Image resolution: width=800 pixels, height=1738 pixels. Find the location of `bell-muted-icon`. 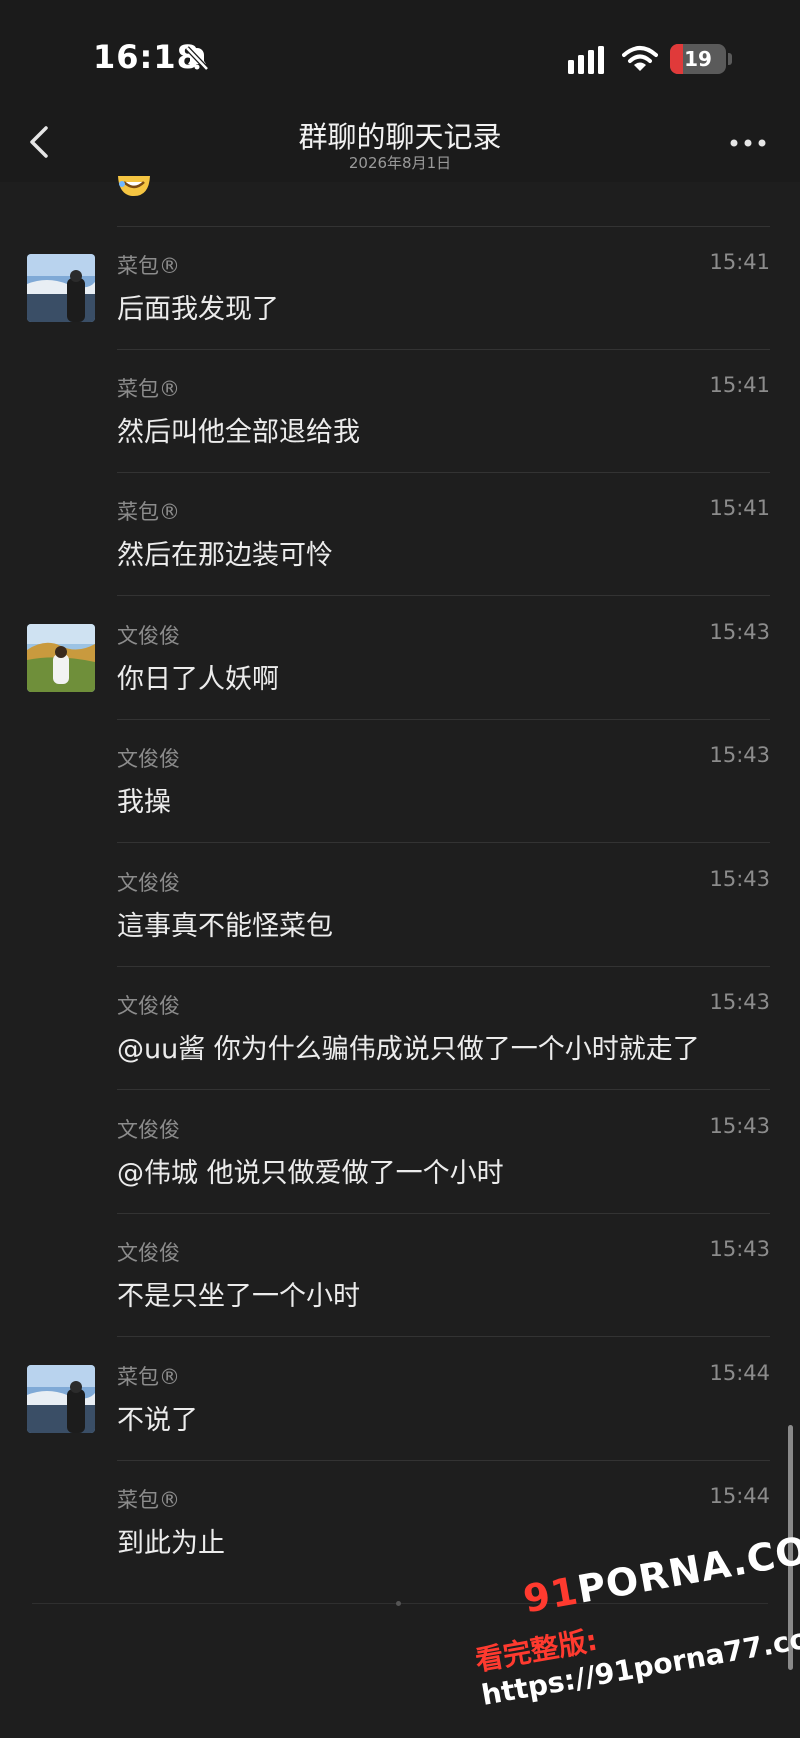

bell-muted-icon is located at coordinates (197, 58).